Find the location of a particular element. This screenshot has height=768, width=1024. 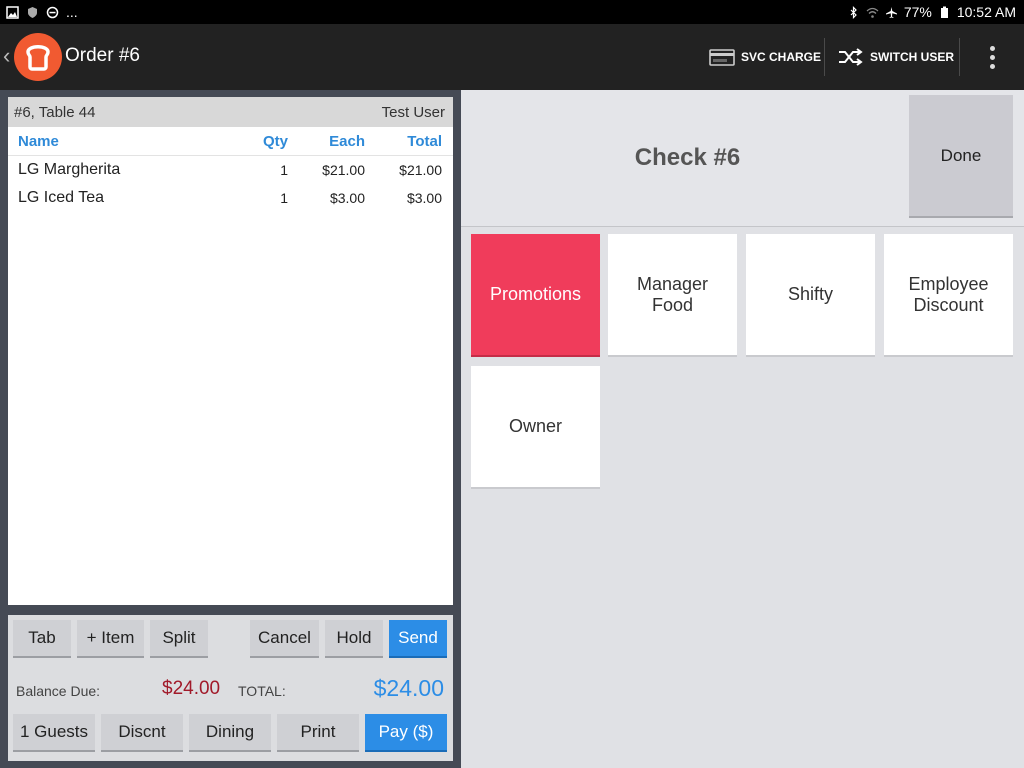

discount-button: Discnt is located at coordinates (142, 733).